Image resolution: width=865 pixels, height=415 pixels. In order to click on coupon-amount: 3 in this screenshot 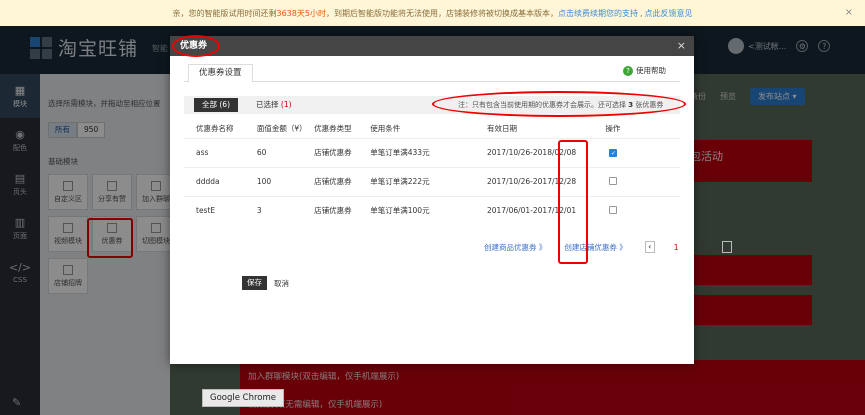, I will do `click(280, 210)`.